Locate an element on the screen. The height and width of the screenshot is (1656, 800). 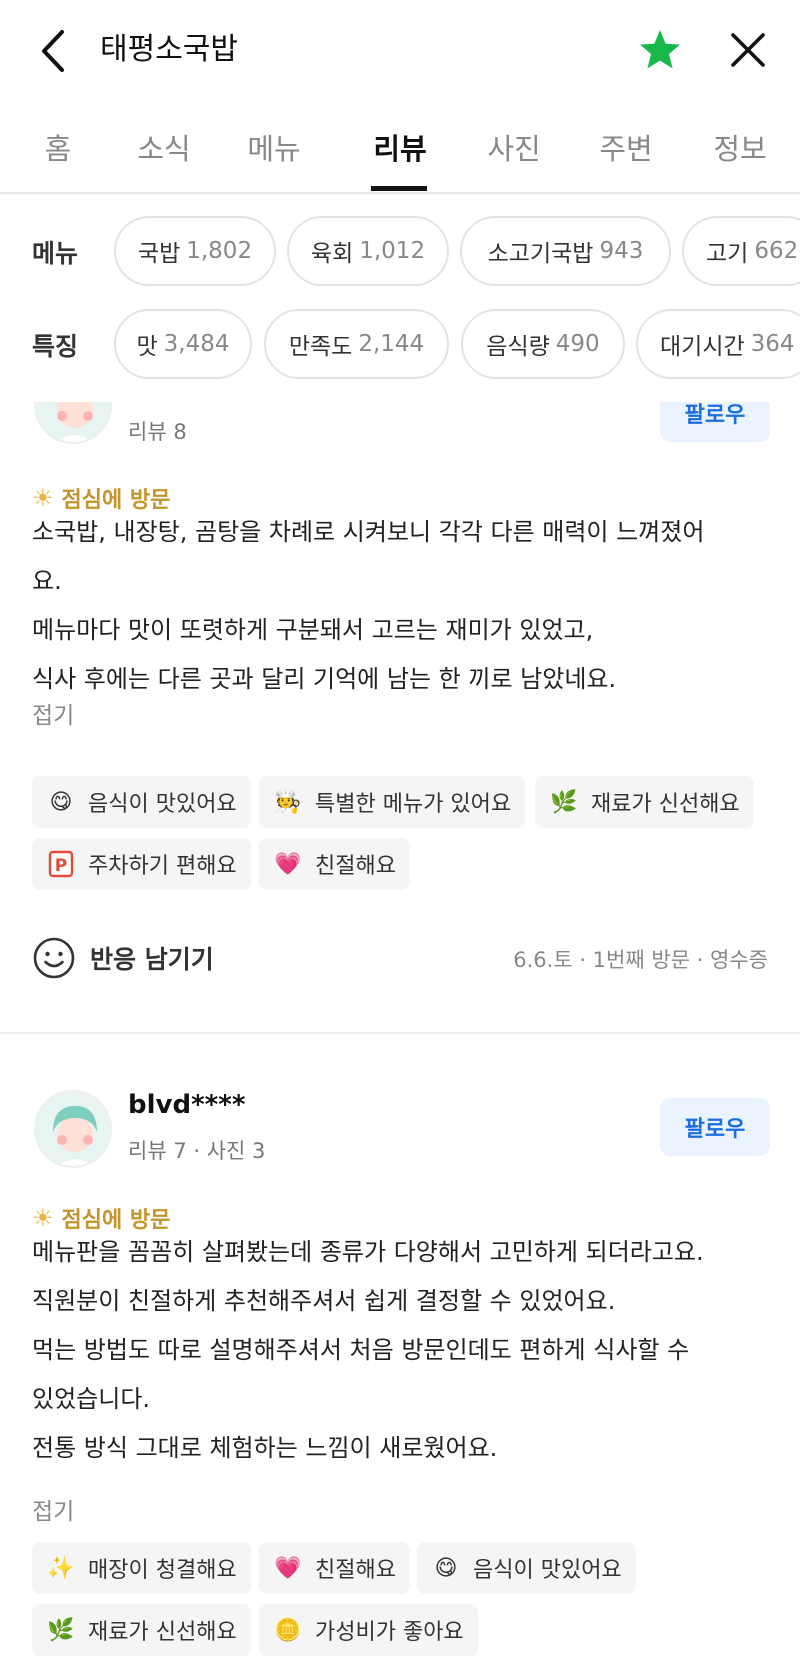
review-tag: 😋 음식이 맛있어요 is located at coordinates (141, 802).